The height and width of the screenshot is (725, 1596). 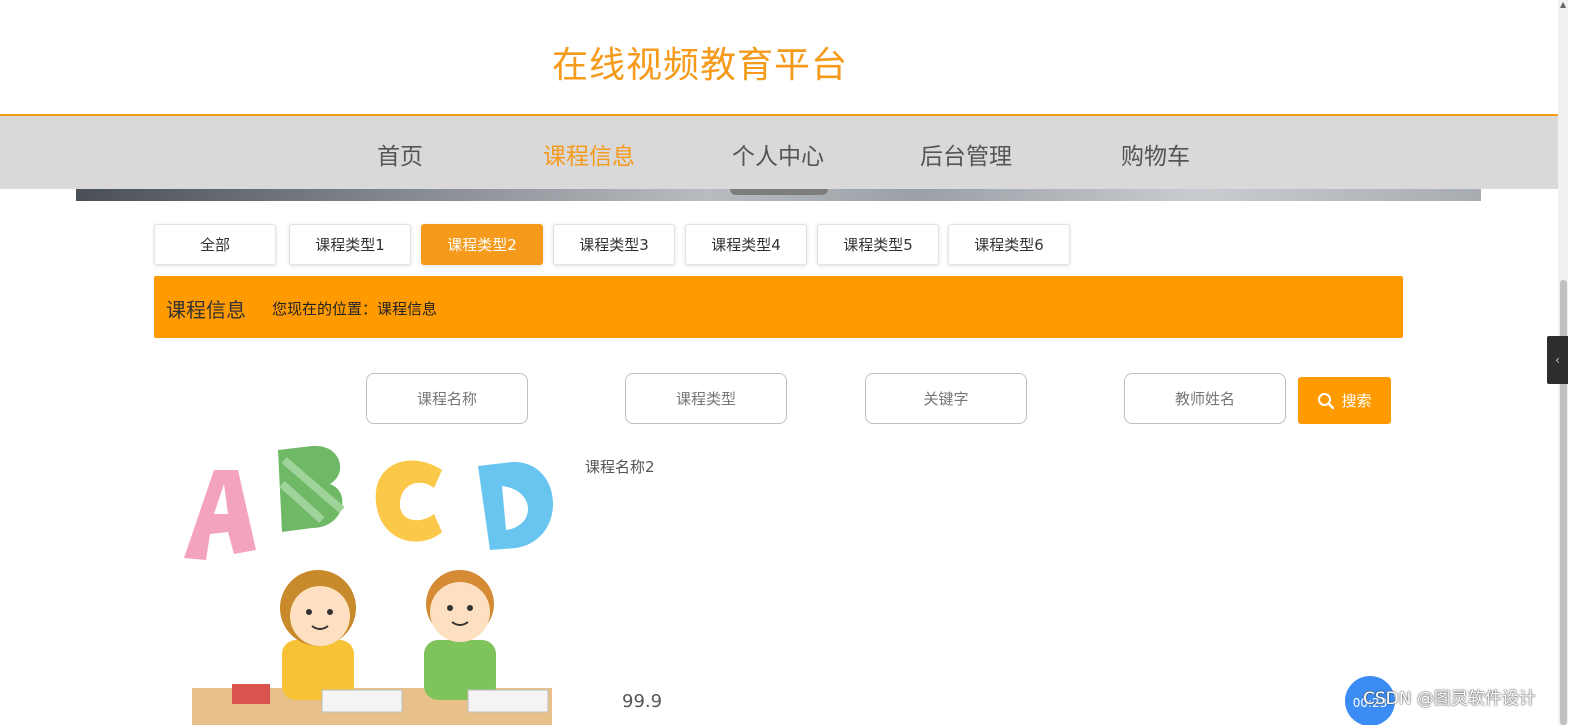 I want to click on search-icon, so click(x=1326, y=400).